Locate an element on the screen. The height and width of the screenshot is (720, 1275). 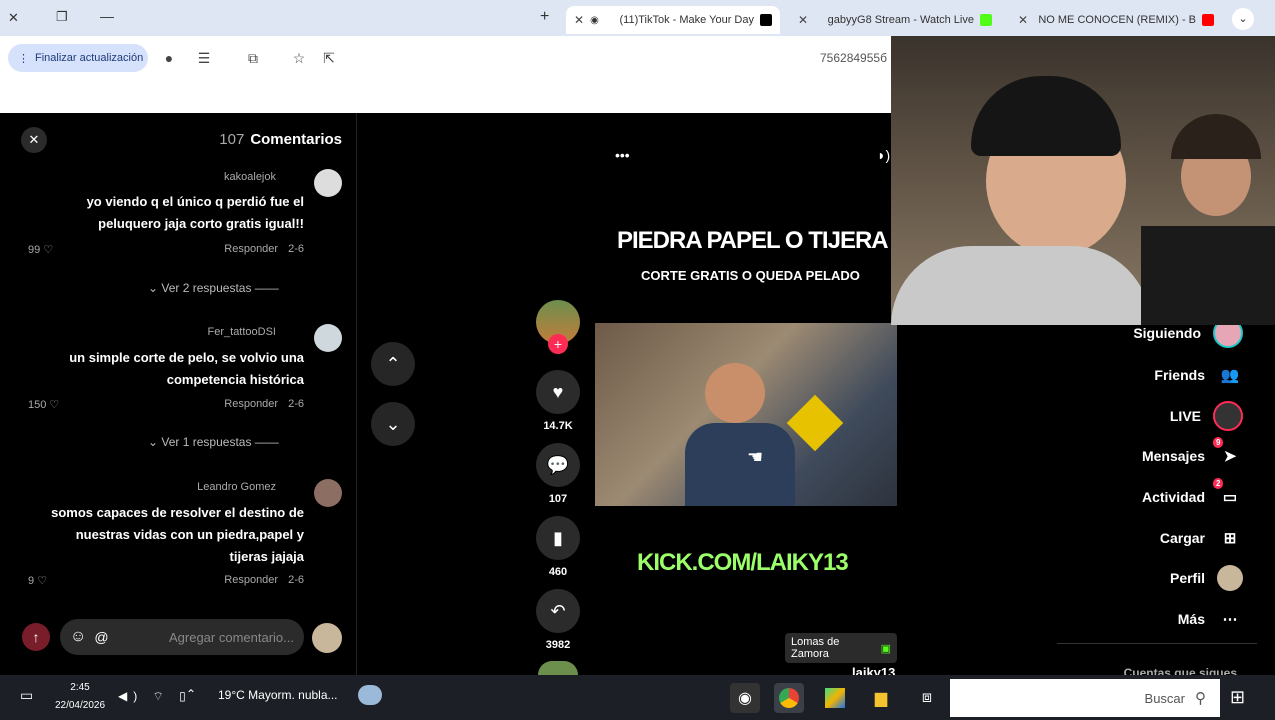
tab-kick: ✕ gabyyG8 Stream - Watch Live is located at coordinates (895, 20).